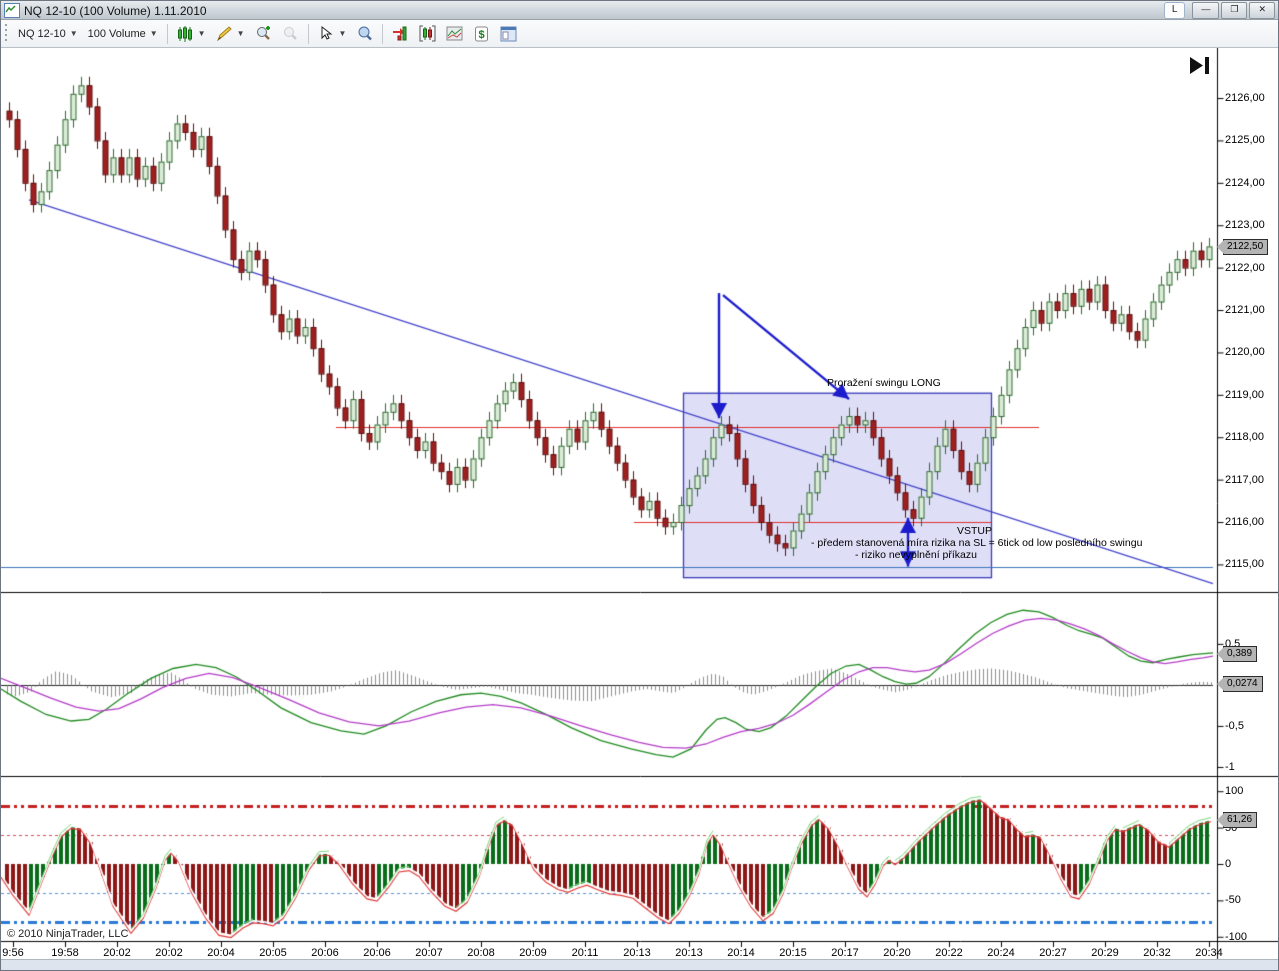 This screenshot has height=971, width=1279. What do you see at coordinates (326, 33) in the screenshot?
I see `cursor-pointer-icon` at bounding box center [326, 33].